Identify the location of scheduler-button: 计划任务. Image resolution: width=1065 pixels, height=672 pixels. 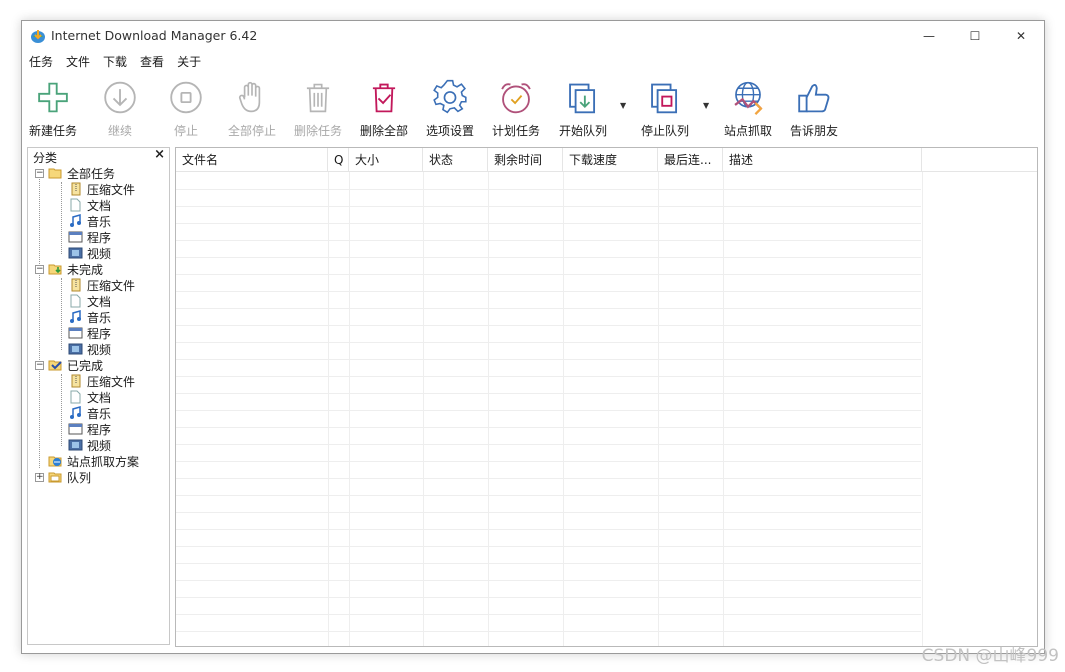
(516, 106).